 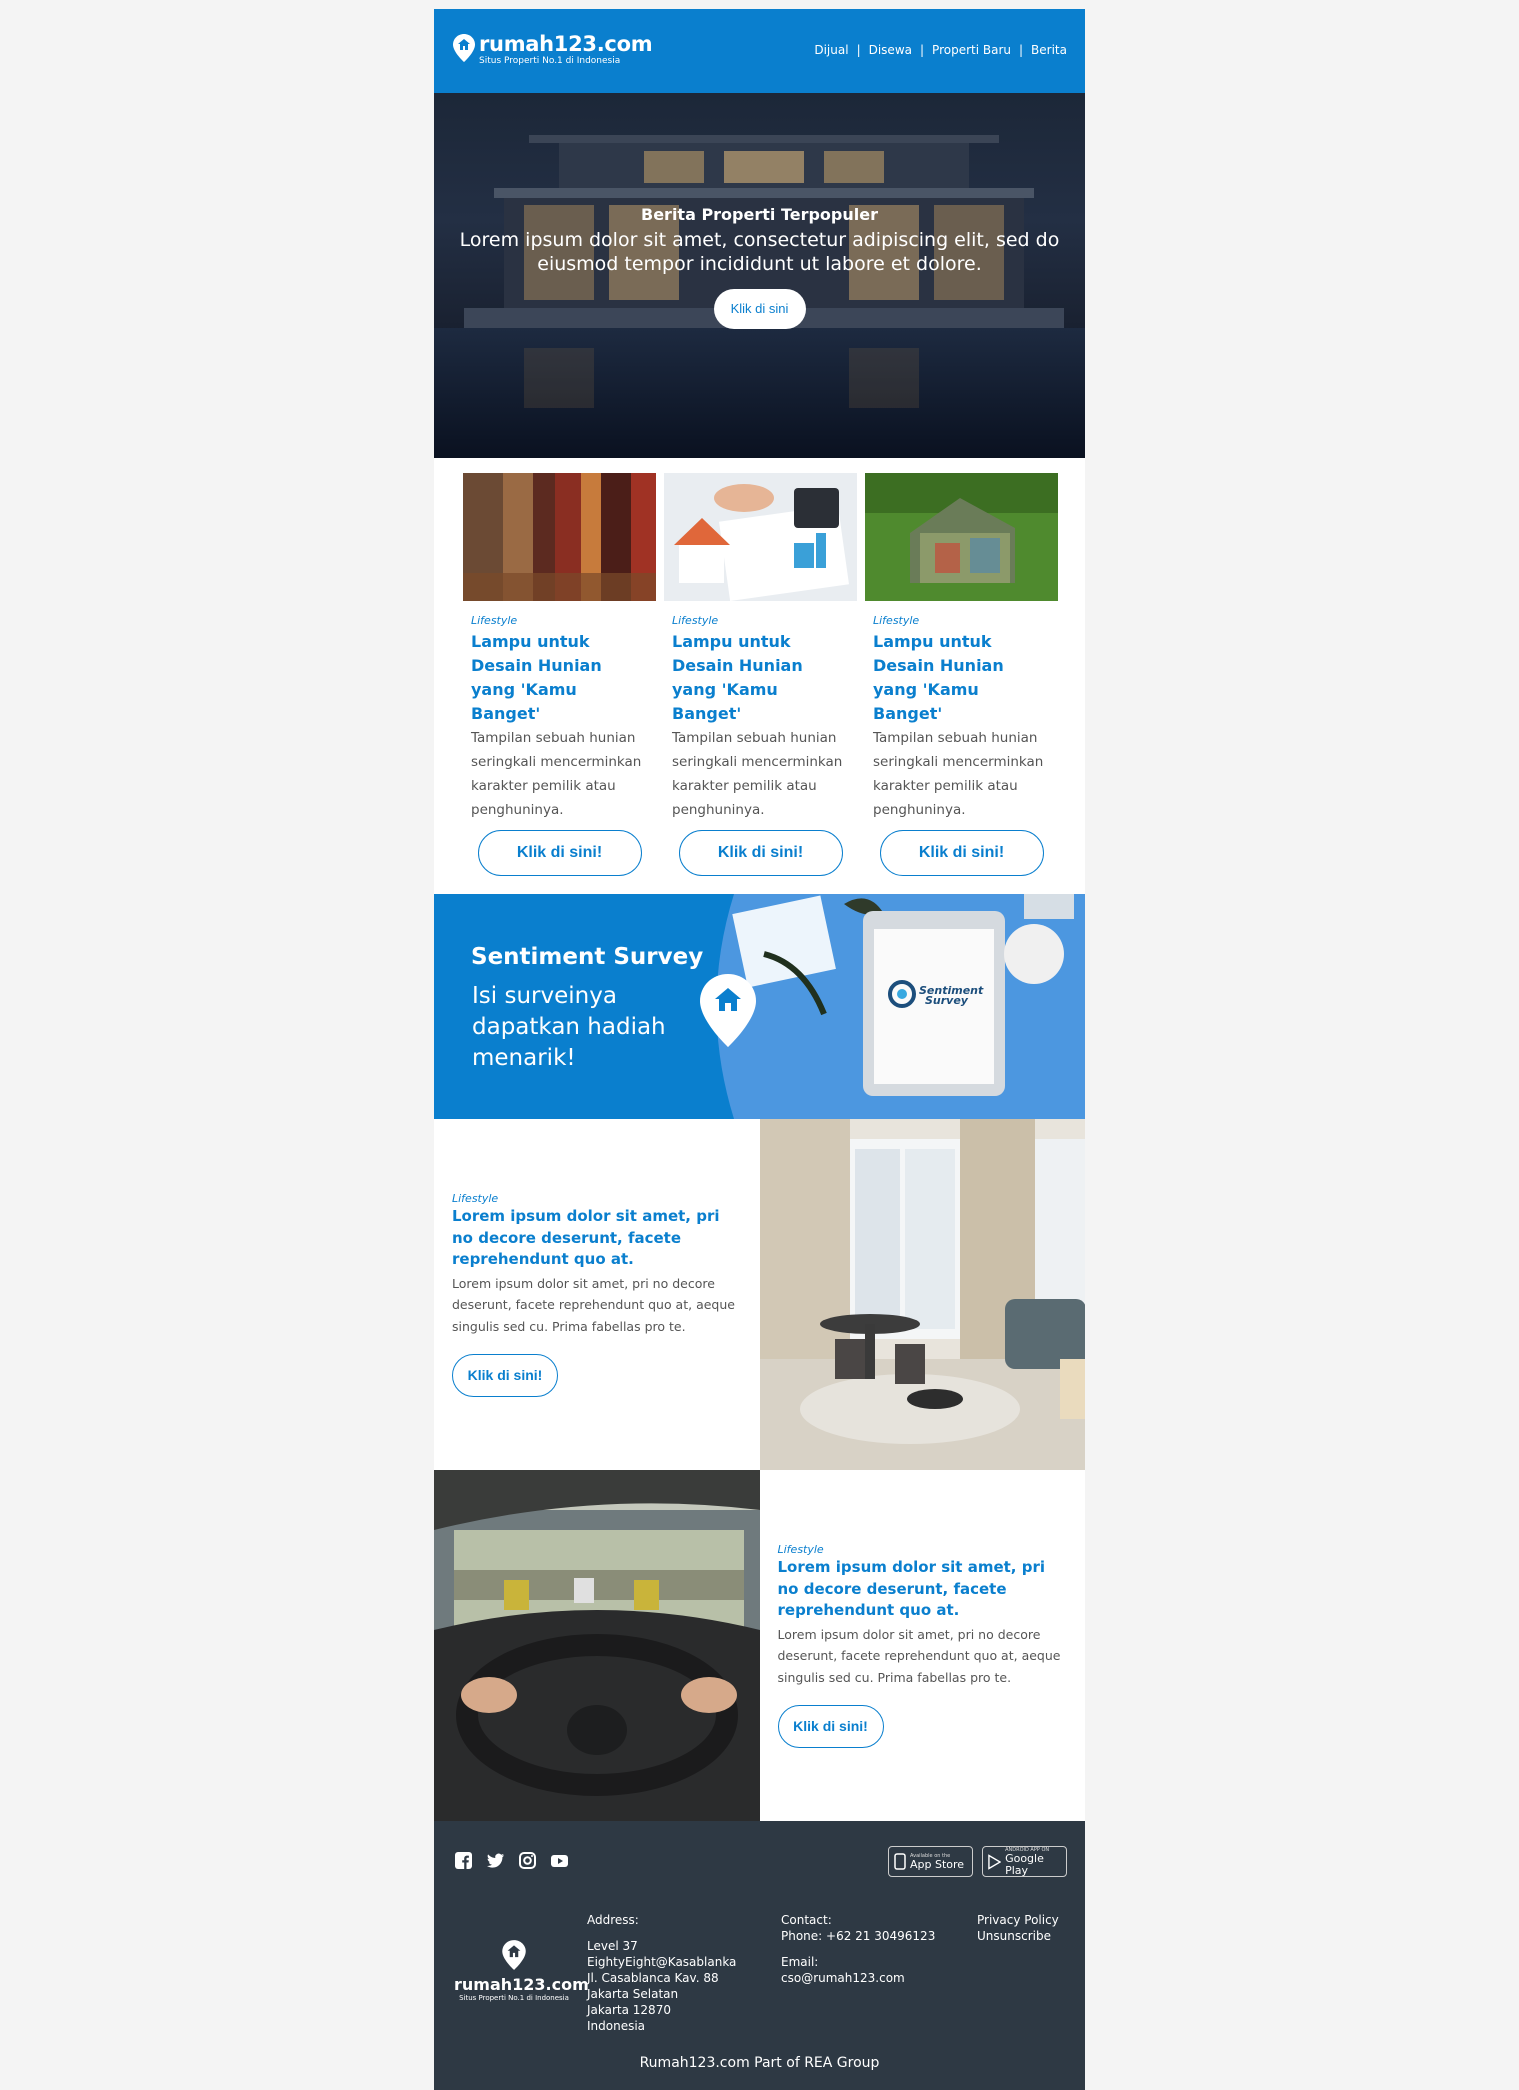 I want to click on google-play-label: Google Play, so click(x=1024, y=1864).